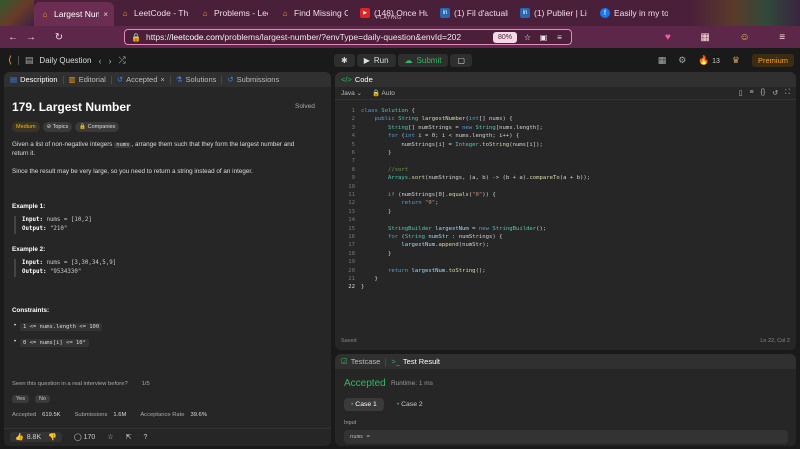  I want to click on solved-status: Solved, so click(305, 106).